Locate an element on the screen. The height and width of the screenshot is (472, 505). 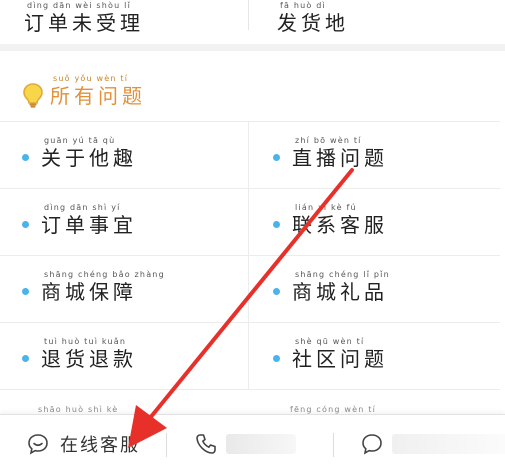
question-order-not-accepted: dìng dān wèi shòu lǐ 订单未受理 is located at coordinates (84, 18).